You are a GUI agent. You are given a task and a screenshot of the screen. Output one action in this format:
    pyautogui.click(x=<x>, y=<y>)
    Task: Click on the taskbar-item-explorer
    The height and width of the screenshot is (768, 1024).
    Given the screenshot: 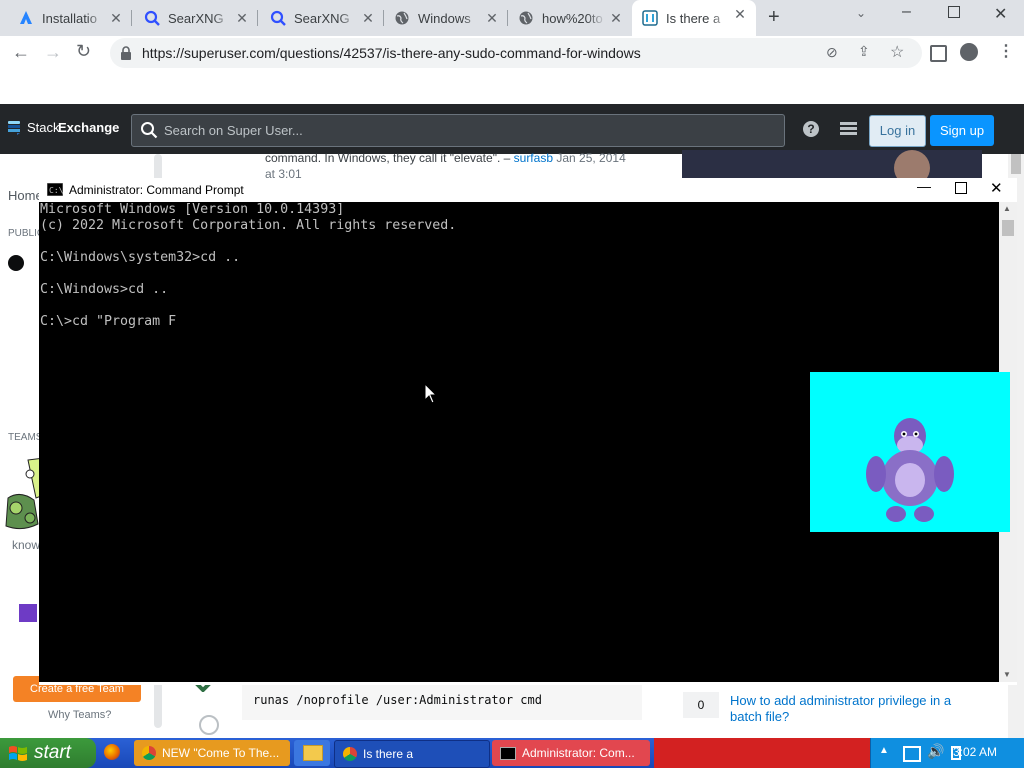 What is the action you would take?
    pyautogui.click(x=312, y=753)
    